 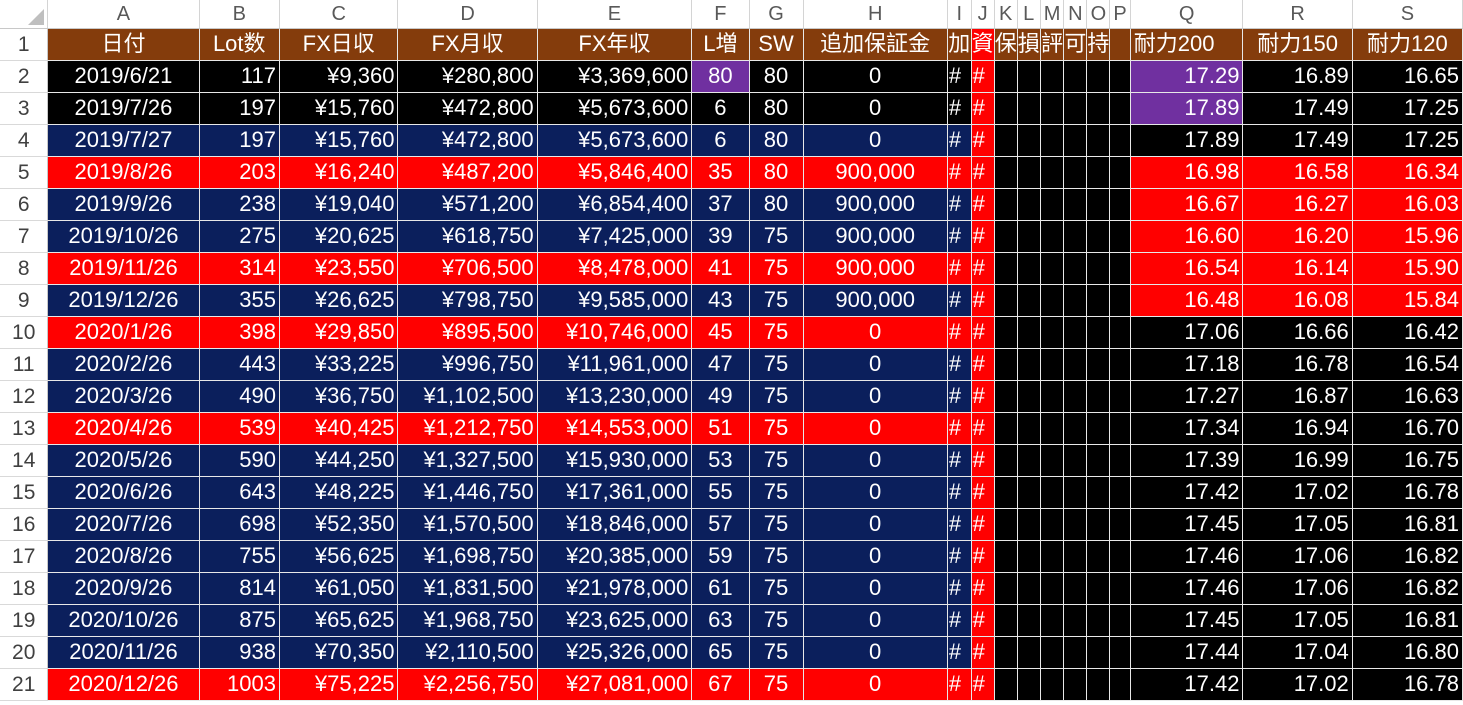 What do you see at coordinates (239, 396) in the screenshot?
I see `cell-lot-count: 490` at bounding box center [239, 396].